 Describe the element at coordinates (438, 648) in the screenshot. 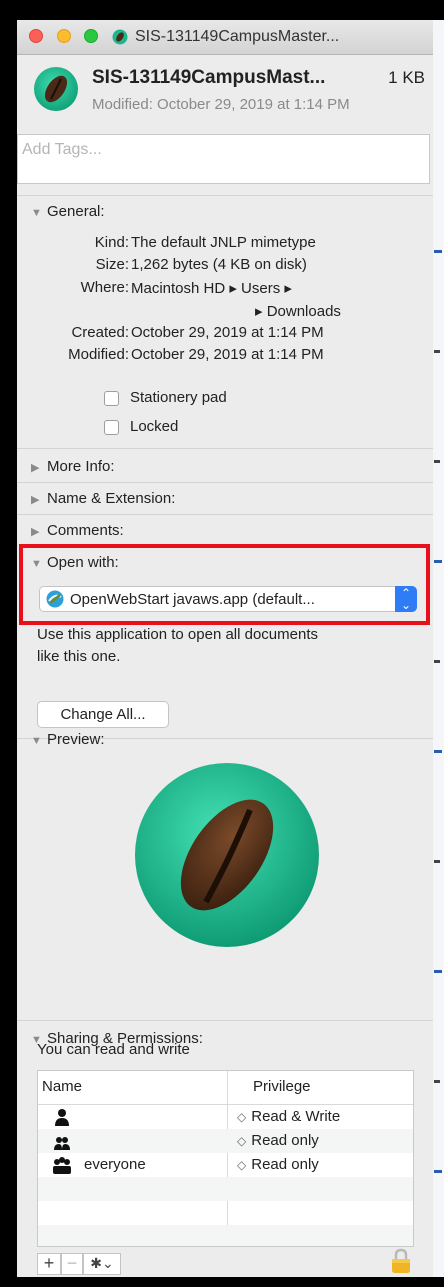

I see `background-window-edge` at that location.